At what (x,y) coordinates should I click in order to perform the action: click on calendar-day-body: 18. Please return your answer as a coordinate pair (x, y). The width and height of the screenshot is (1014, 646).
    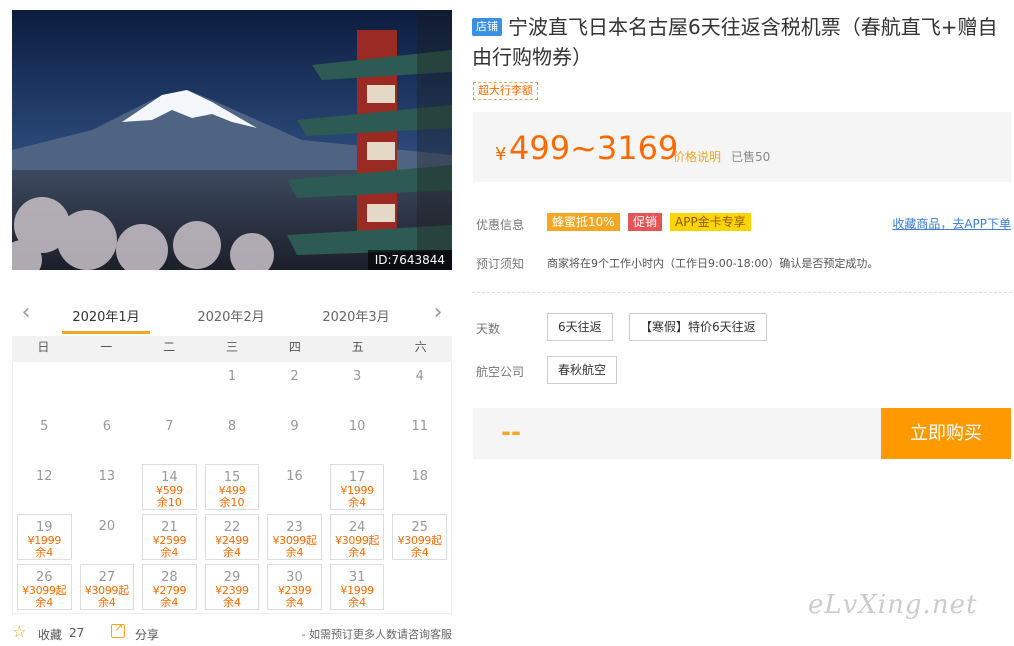
    Looking at the image, I should click on (419, 487).